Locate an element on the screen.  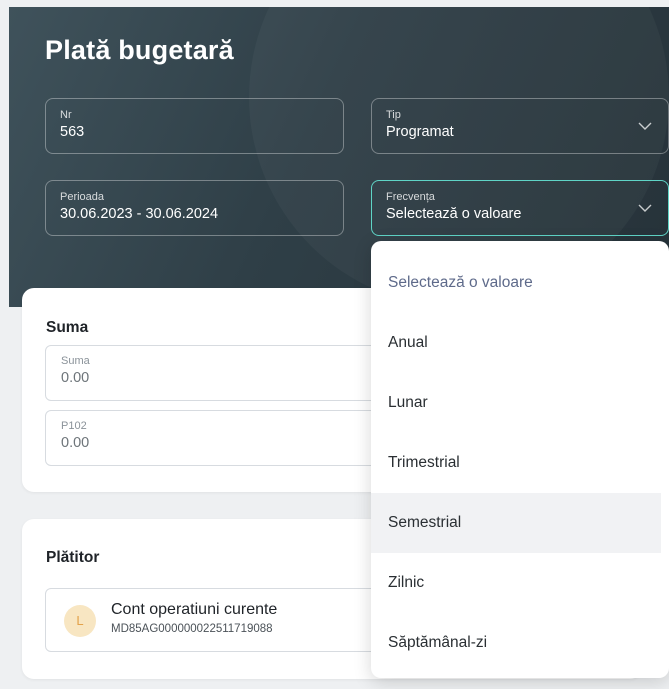
tip-label: Tip is located at coordinates (393, 115).